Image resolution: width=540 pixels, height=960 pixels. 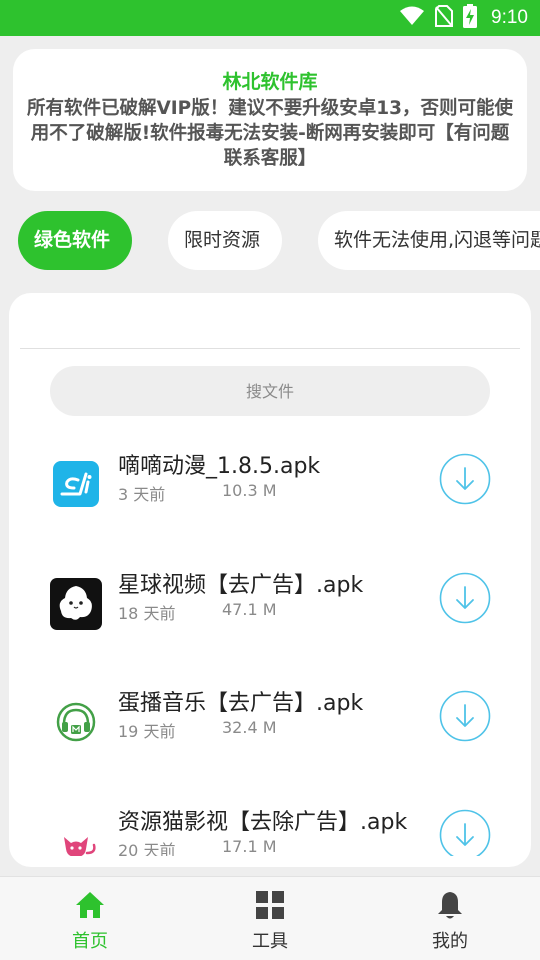 I want to click on no-sim-icon, so click(x=444, y=18).